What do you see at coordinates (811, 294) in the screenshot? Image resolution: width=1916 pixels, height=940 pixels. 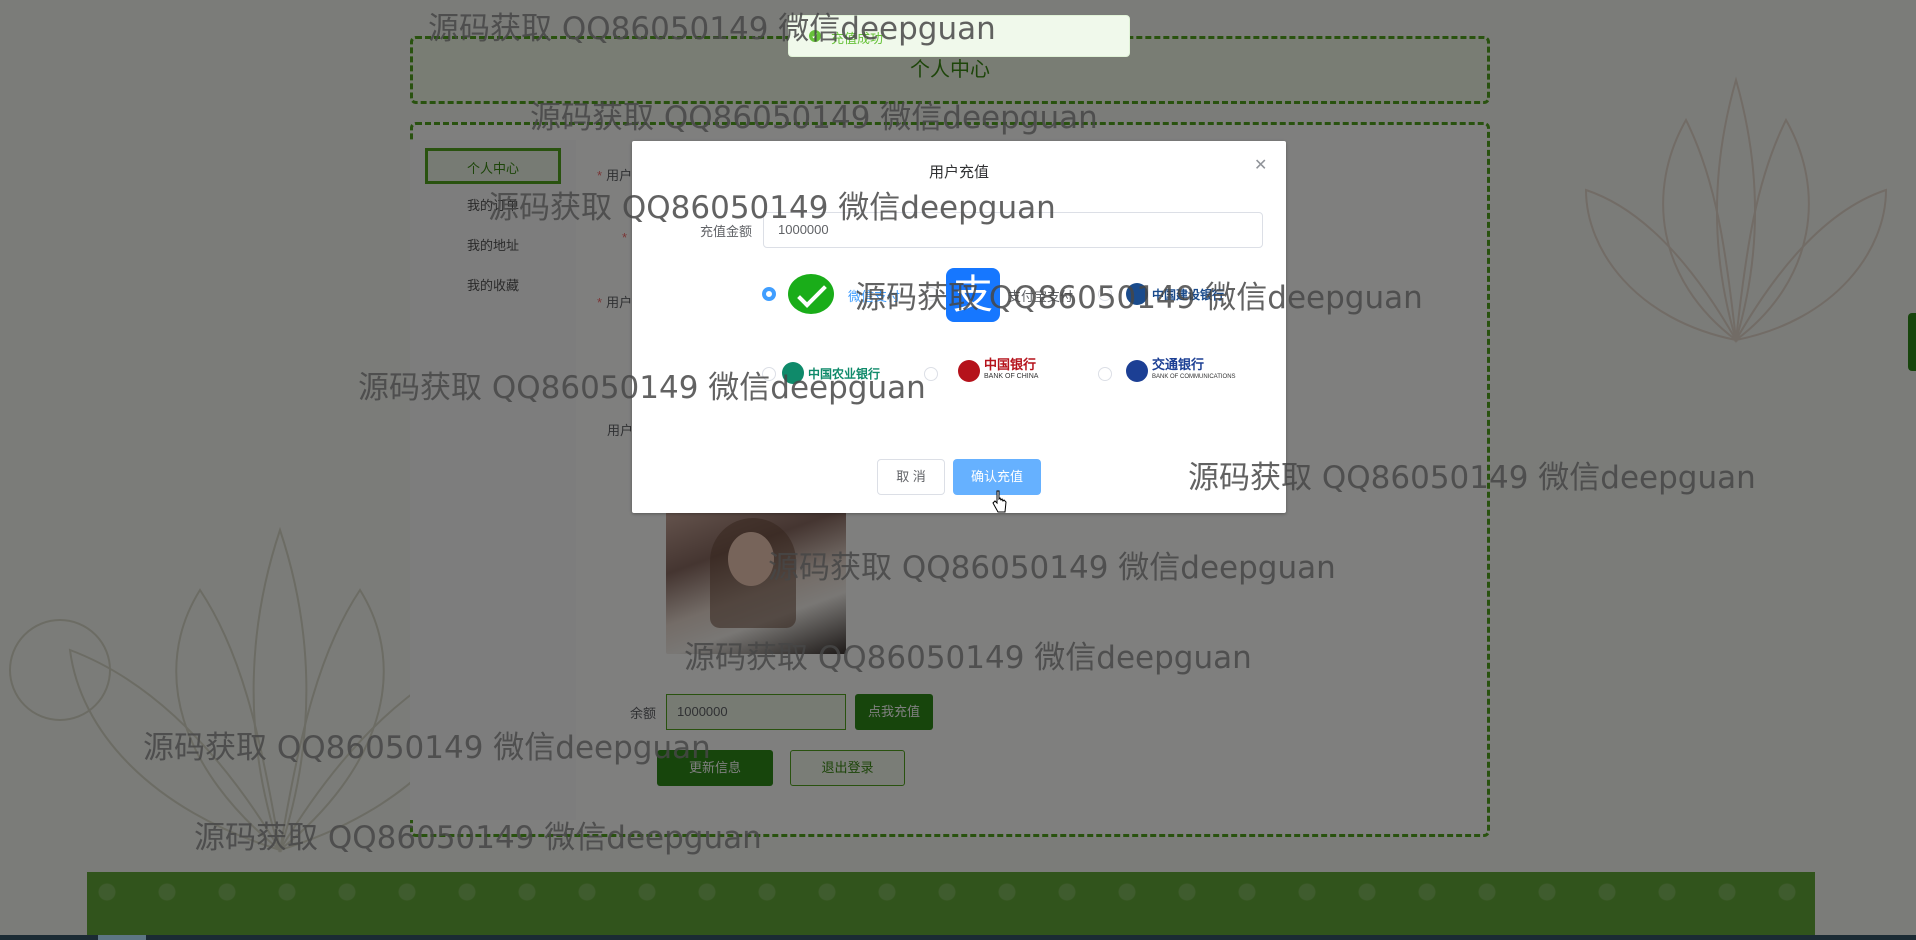 I see `wechat-pay-logo` at bounding box center [811, 294].